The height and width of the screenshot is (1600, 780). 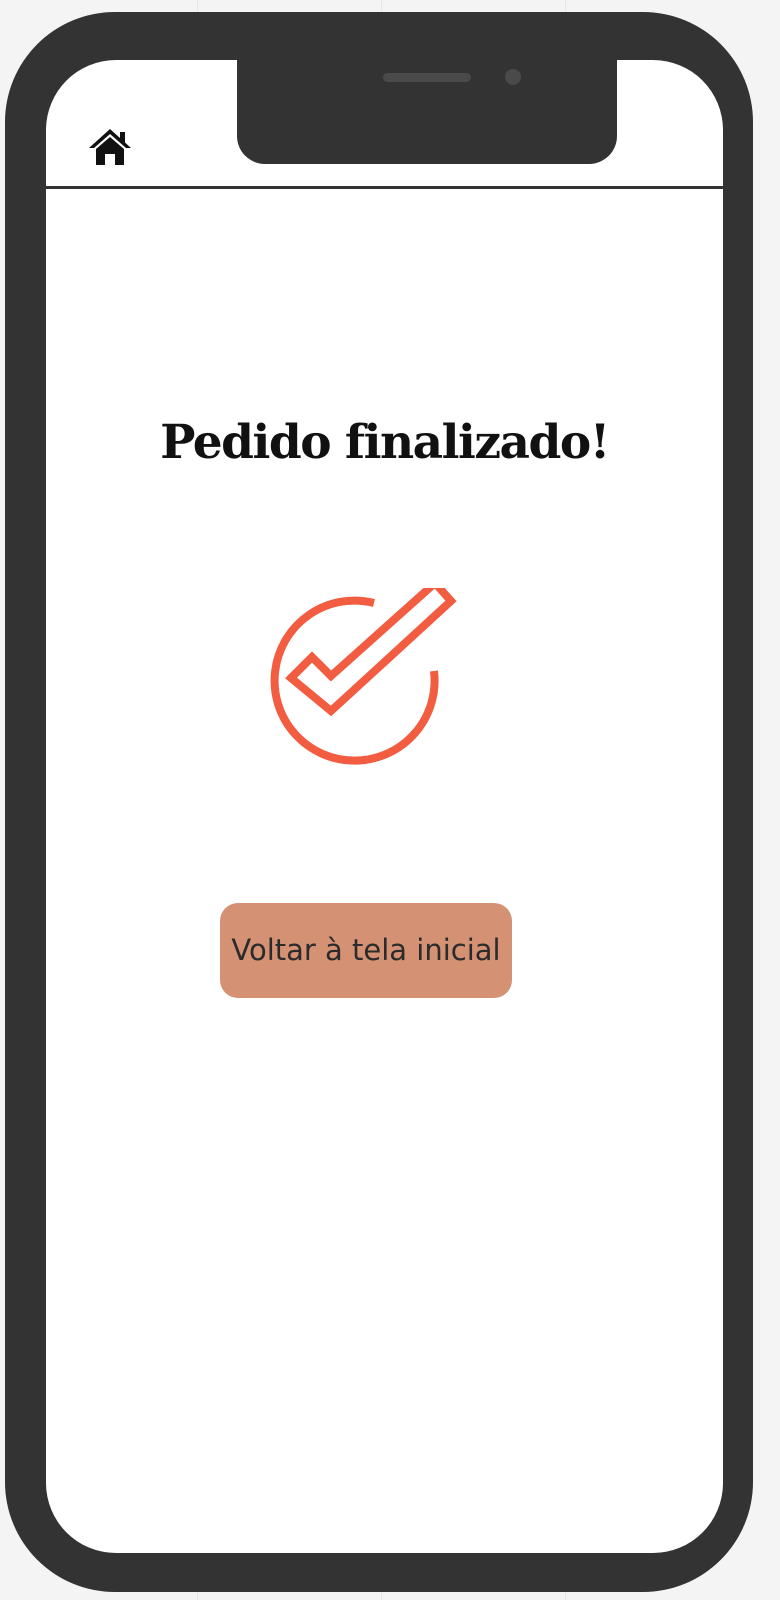 What do you see at coordinates (384, 187) in the screenshot?
I see `header-divider` at bounding box center [384, 187].